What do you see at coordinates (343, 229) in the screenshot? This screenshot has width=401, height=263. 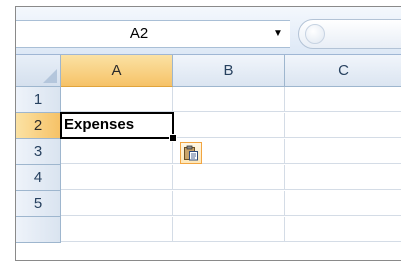 I see `cell-c6` at bounding box center [343, 229].